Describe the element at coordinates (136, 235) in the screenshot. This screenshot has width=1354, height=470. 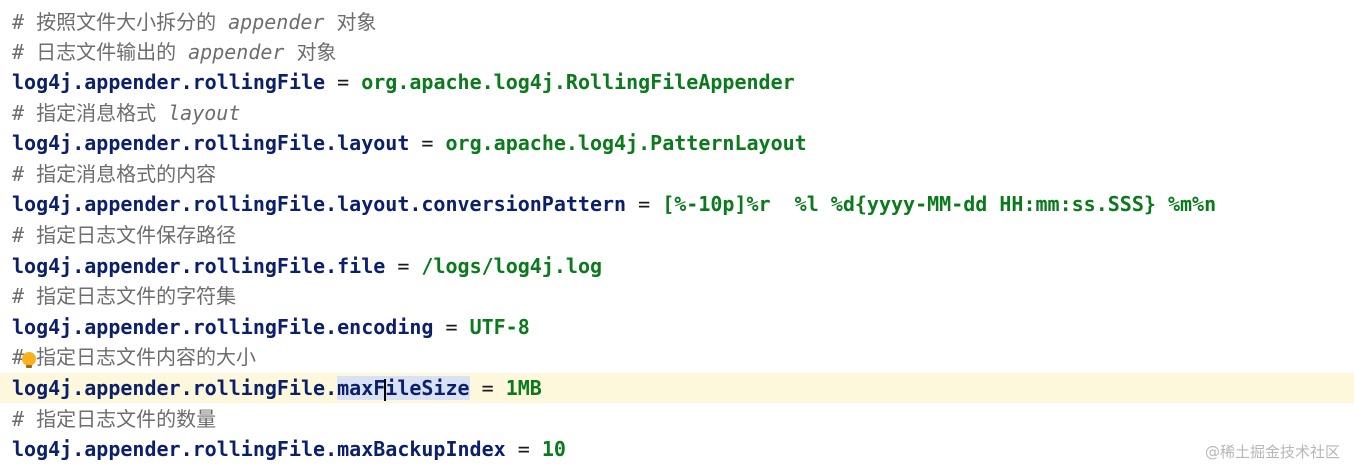
I see `comment-text: 指定日志文件保存路径` at that location.